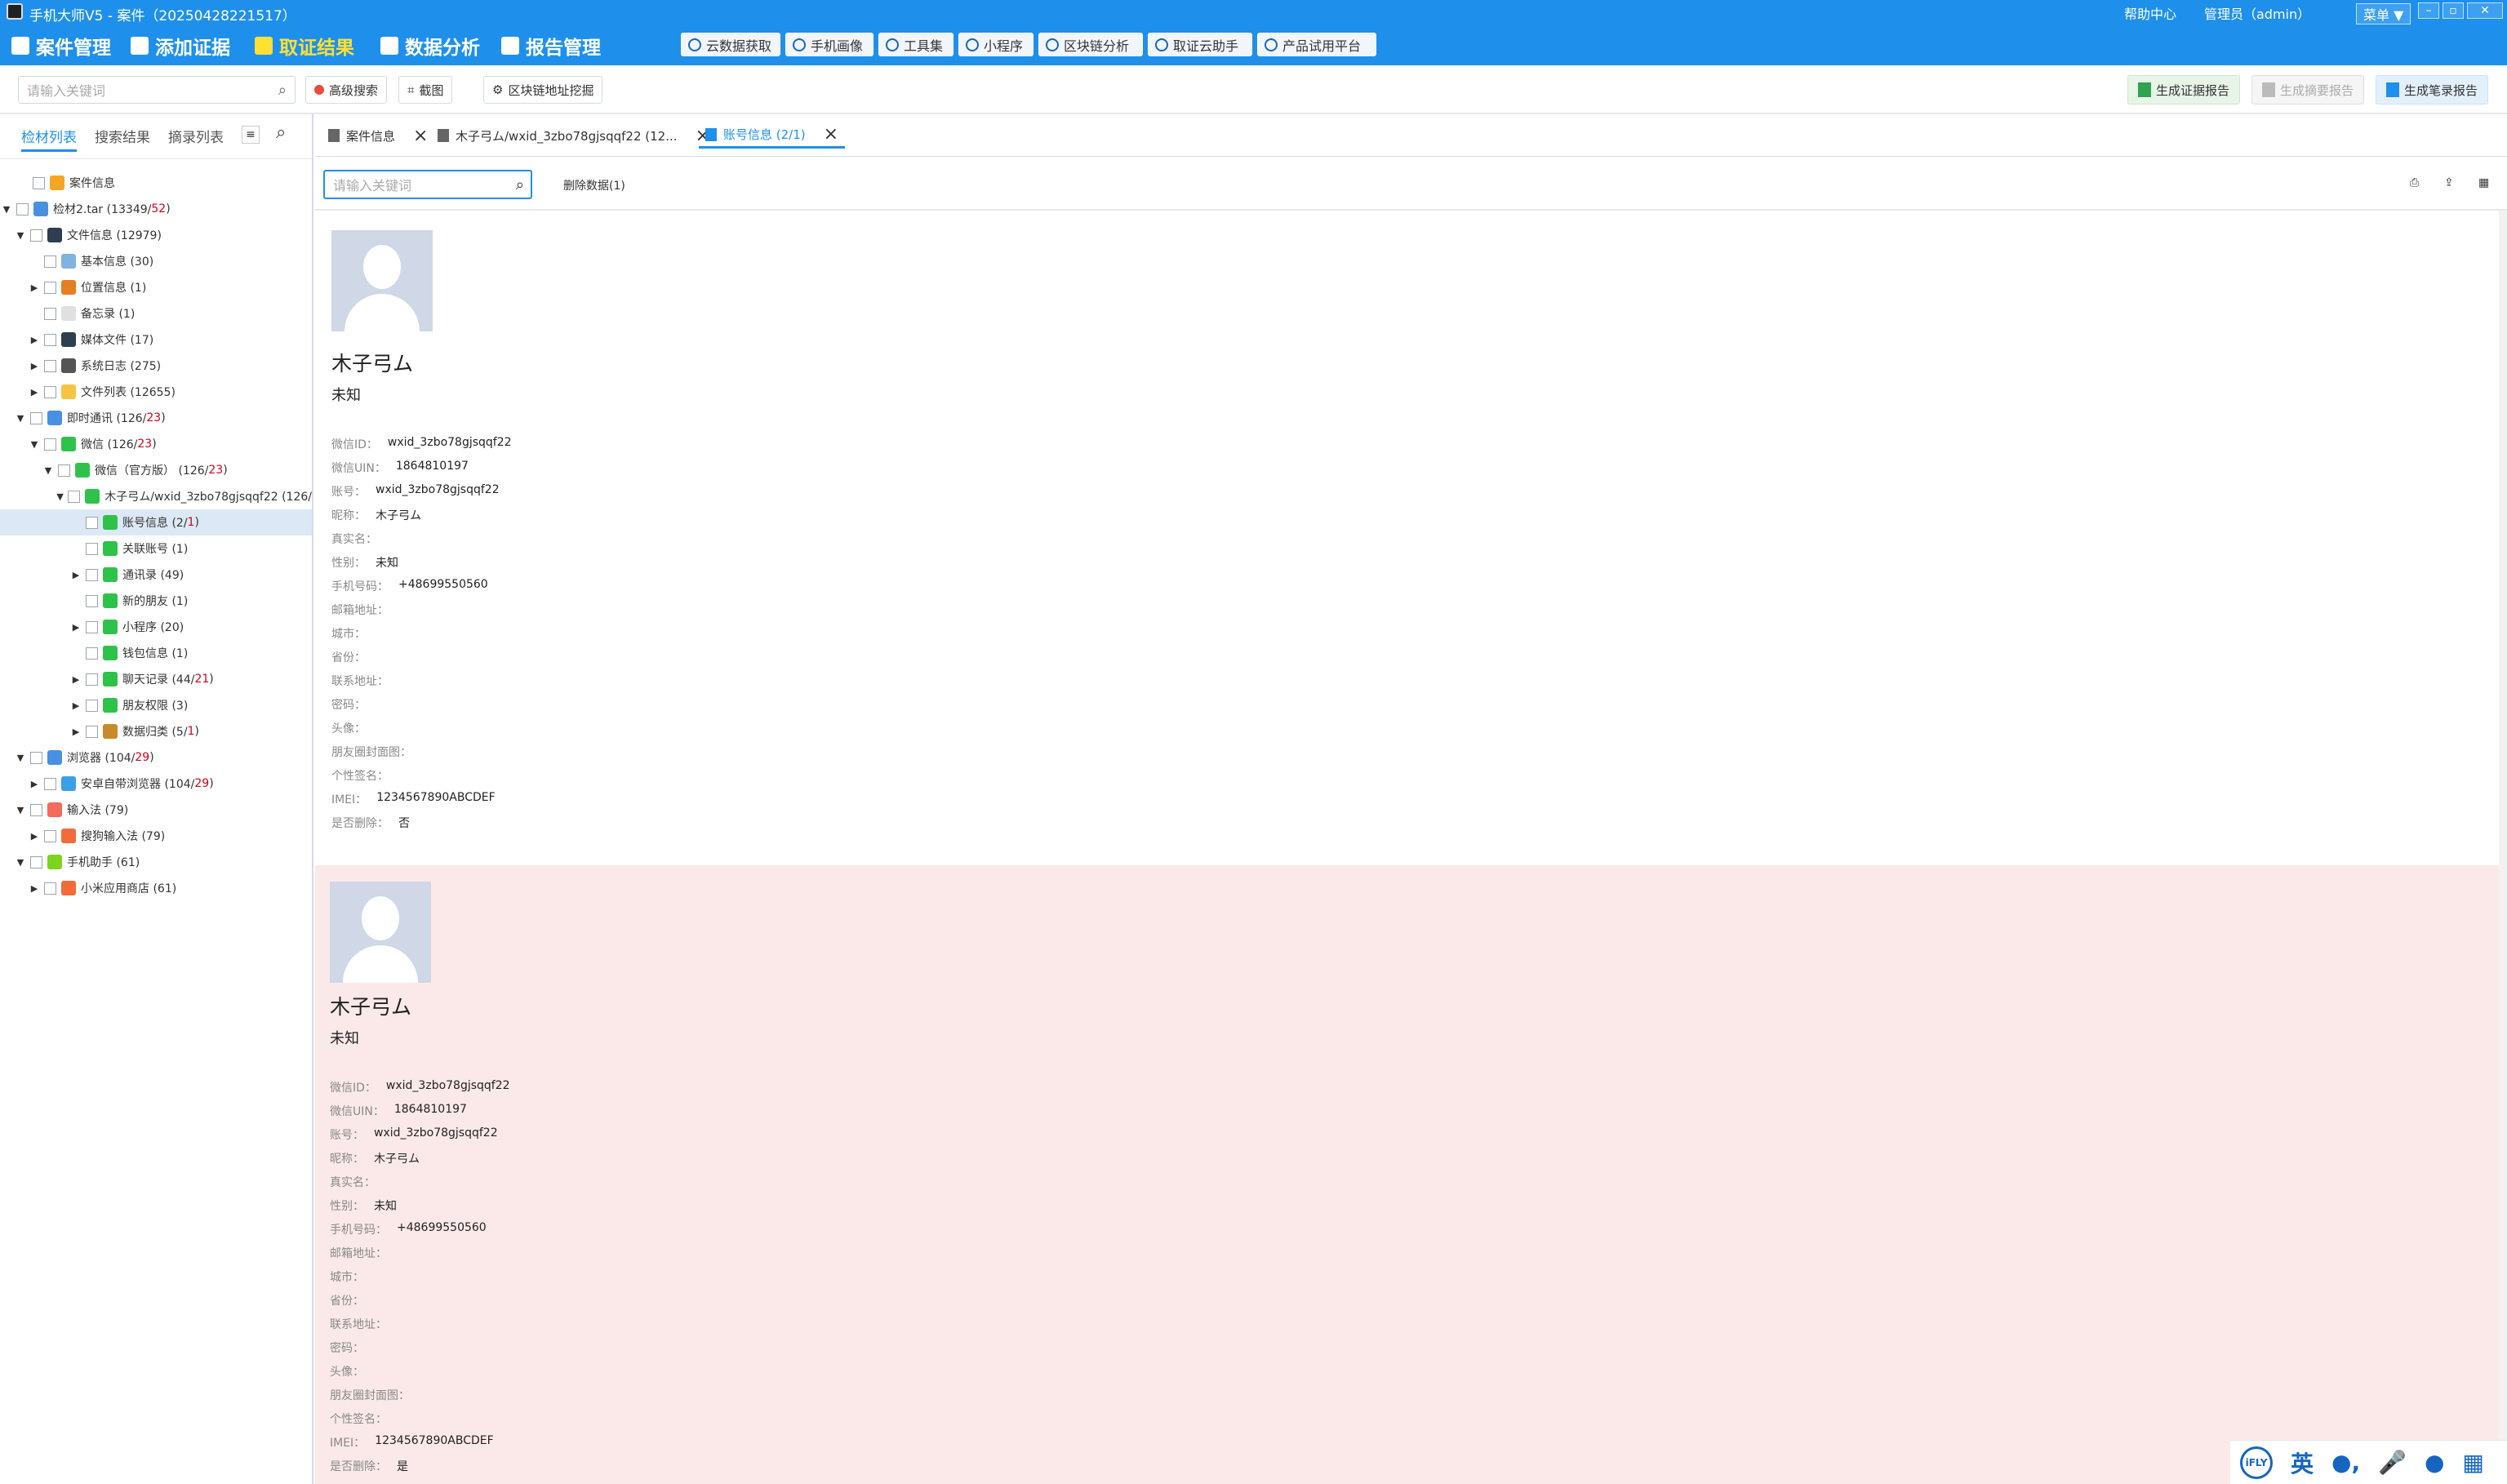 The width and height of the screenshot is (2507, 1484). I want to click on tree-item: ▼ 手机助手 (61), so click(156, 862).